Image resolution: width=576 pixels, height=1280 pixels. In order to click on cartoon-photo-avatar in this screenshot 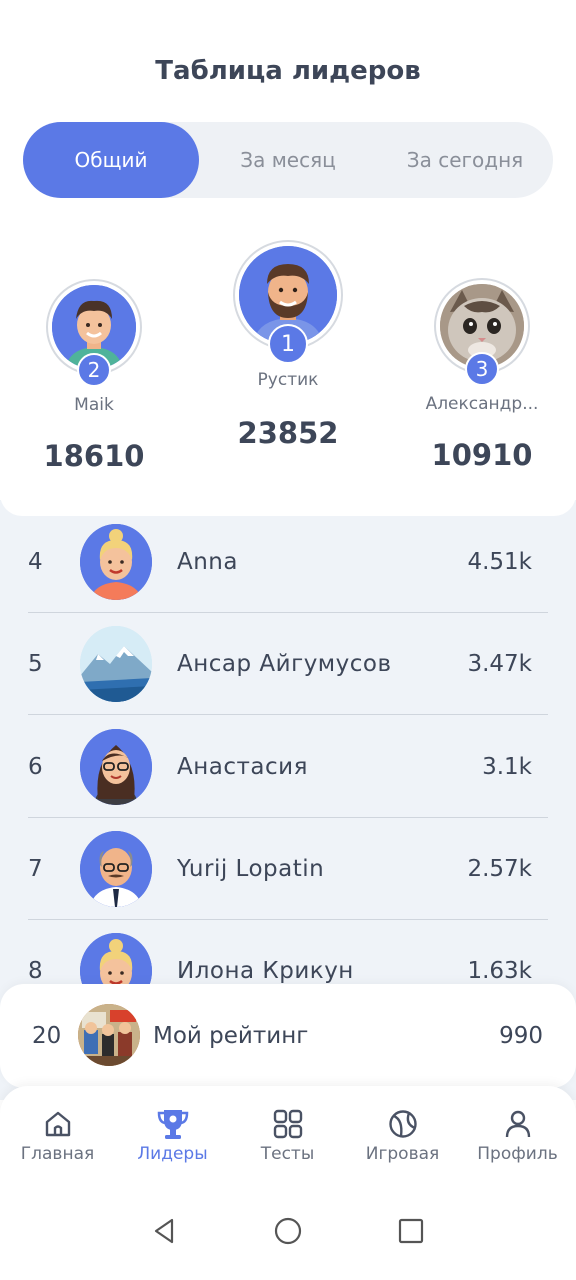, I will do `click(109, 1035)`.